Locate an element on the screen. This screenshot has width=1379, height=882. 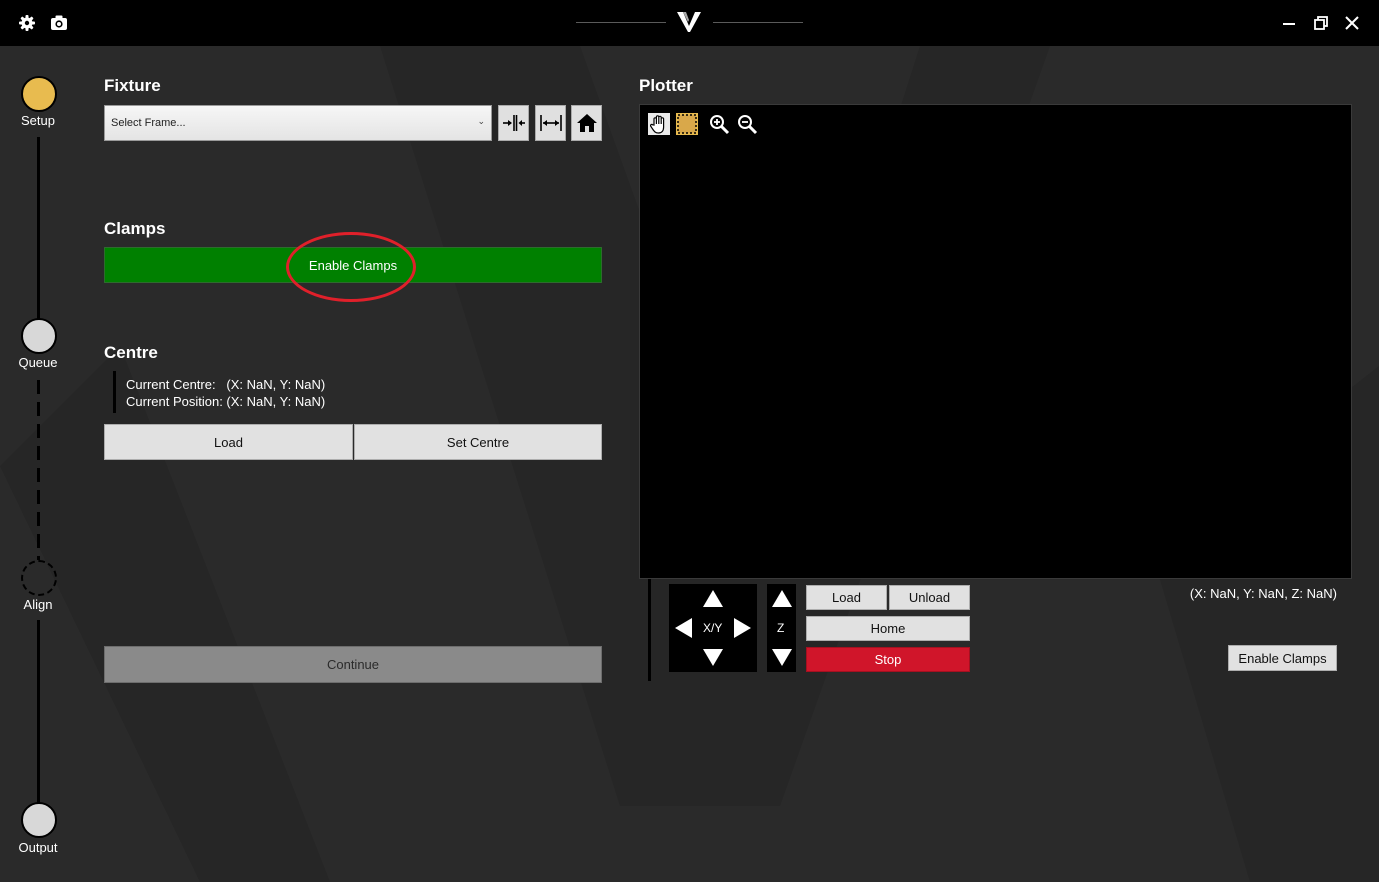
plotter-home-button: Home is located at coordinates (888, 628).